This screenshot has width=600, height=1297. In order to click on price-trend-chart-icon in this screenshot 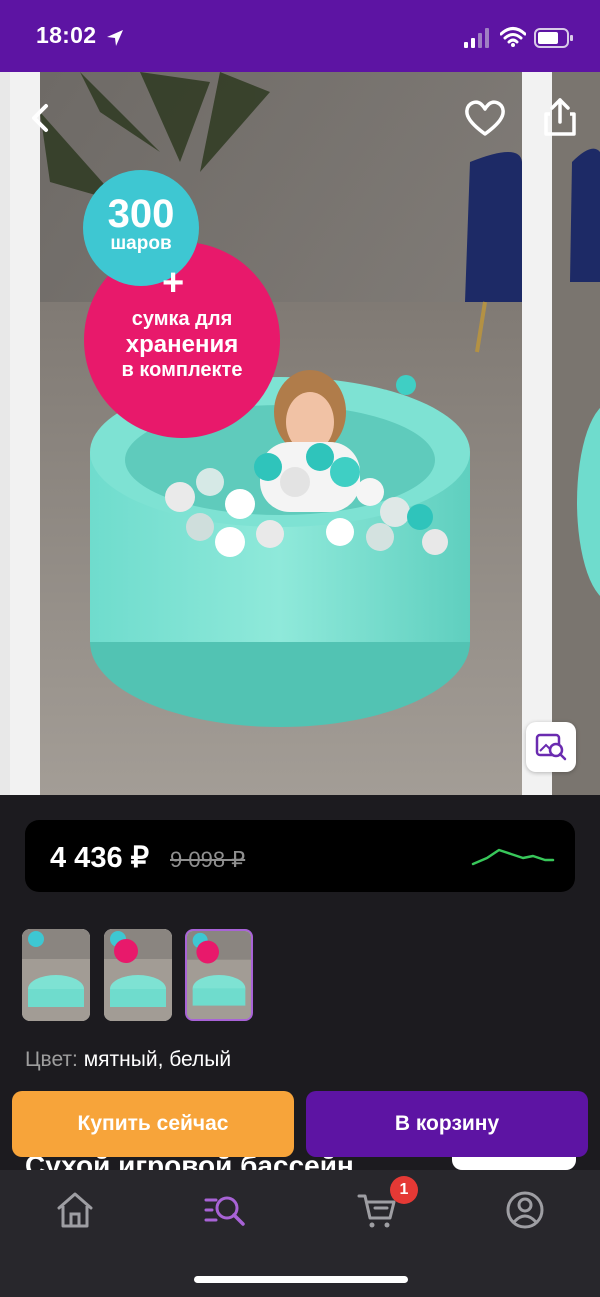, I will do `click(513, 857)`.